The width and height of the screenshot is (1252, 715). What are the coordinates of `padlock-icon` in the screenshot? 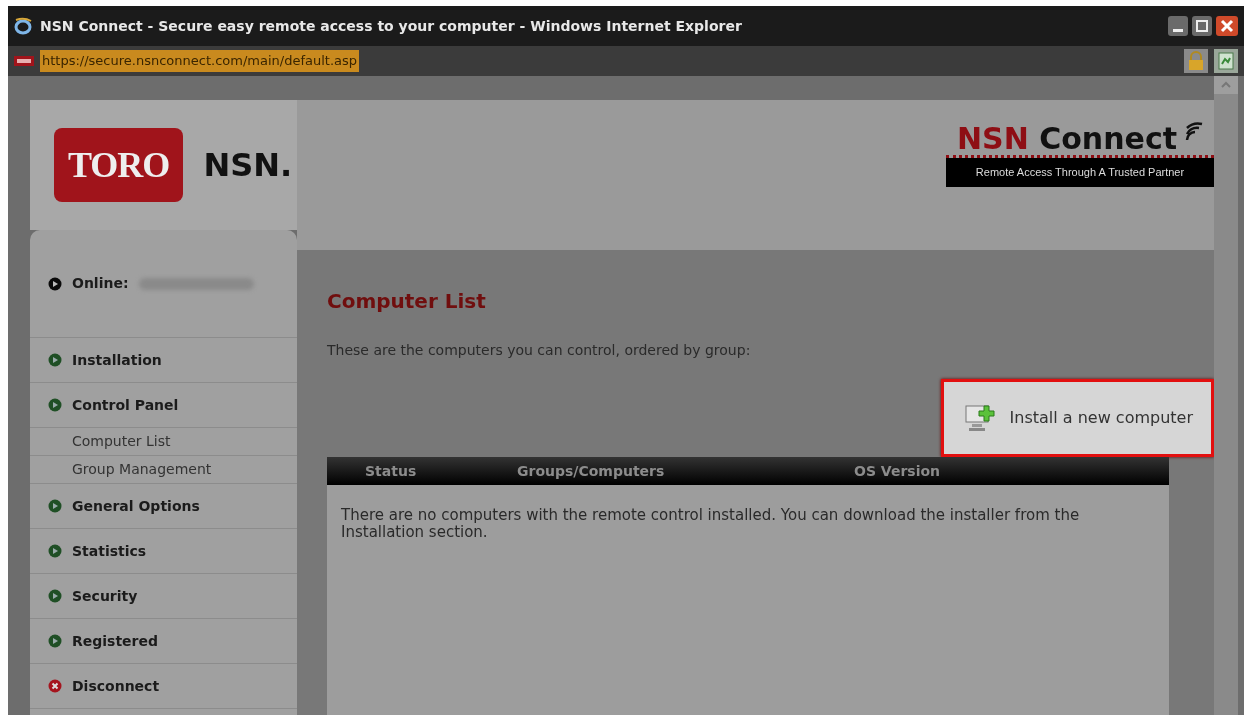 It's located at (1196, 61).